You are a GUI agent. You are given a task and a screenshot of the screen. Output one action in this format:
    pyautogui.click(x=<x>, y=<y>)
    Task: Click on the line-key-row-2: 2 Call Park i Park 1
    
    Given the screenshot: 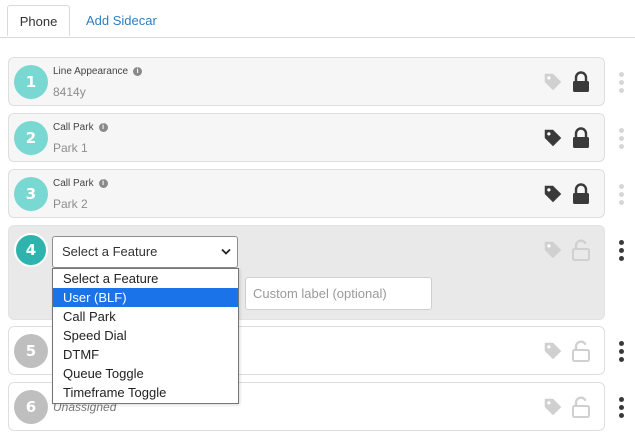 What is the action you would take?
    pyautogui.click(x=306, y=137)
    